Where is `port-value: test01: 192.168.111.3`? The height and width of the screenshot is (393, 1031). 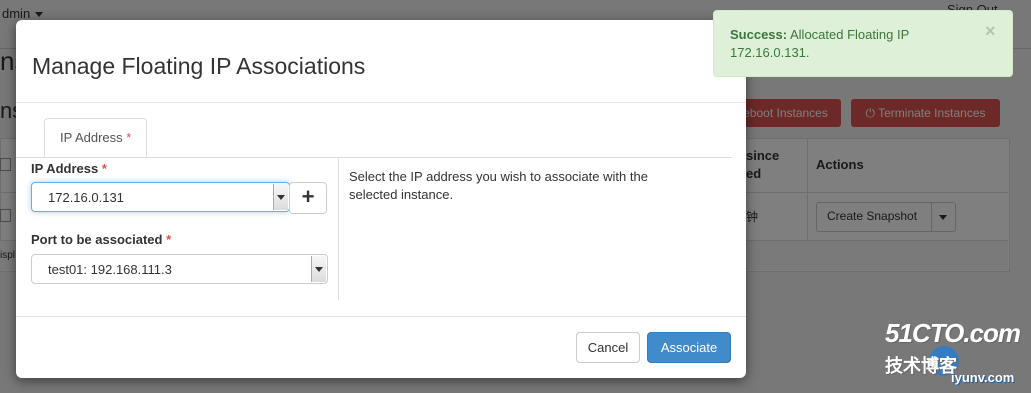
port-value: test01: 192.168.111.3 is located at coordinates (110, 269).